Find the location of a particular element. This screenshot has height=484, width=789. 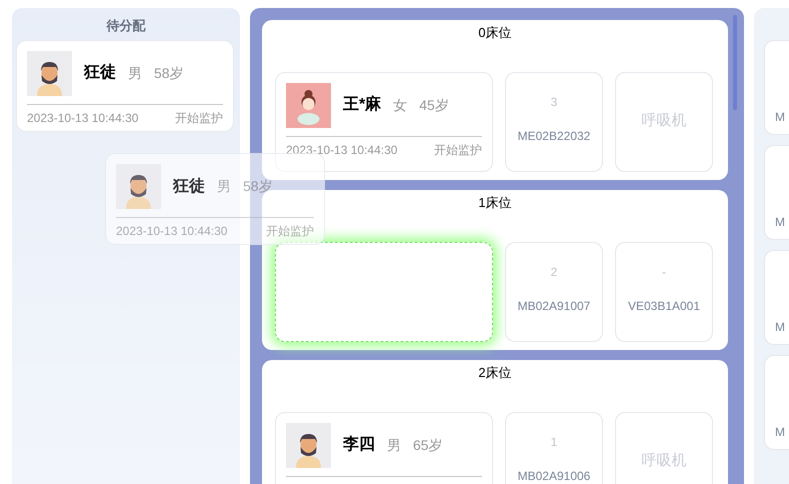

device-number: 2 is located at coordinates (554, 272).